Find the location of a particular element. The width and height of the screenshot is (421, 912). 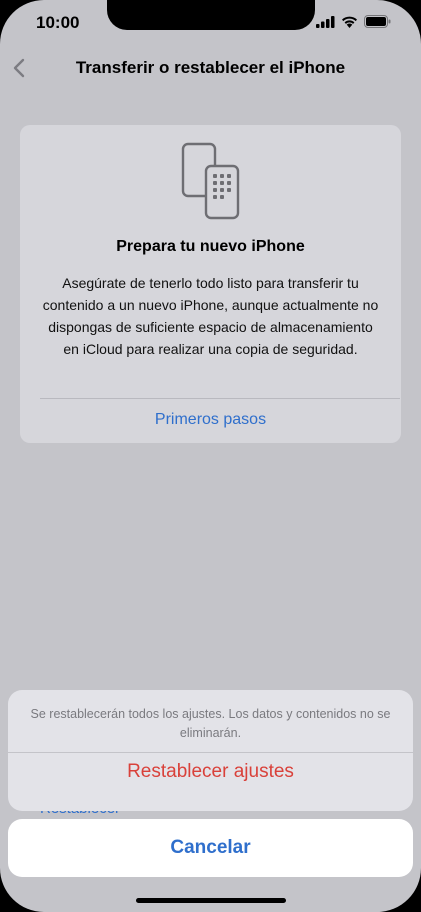

page-title: Transferir o restablecer el iPhone is located at coordinates (210, 67).